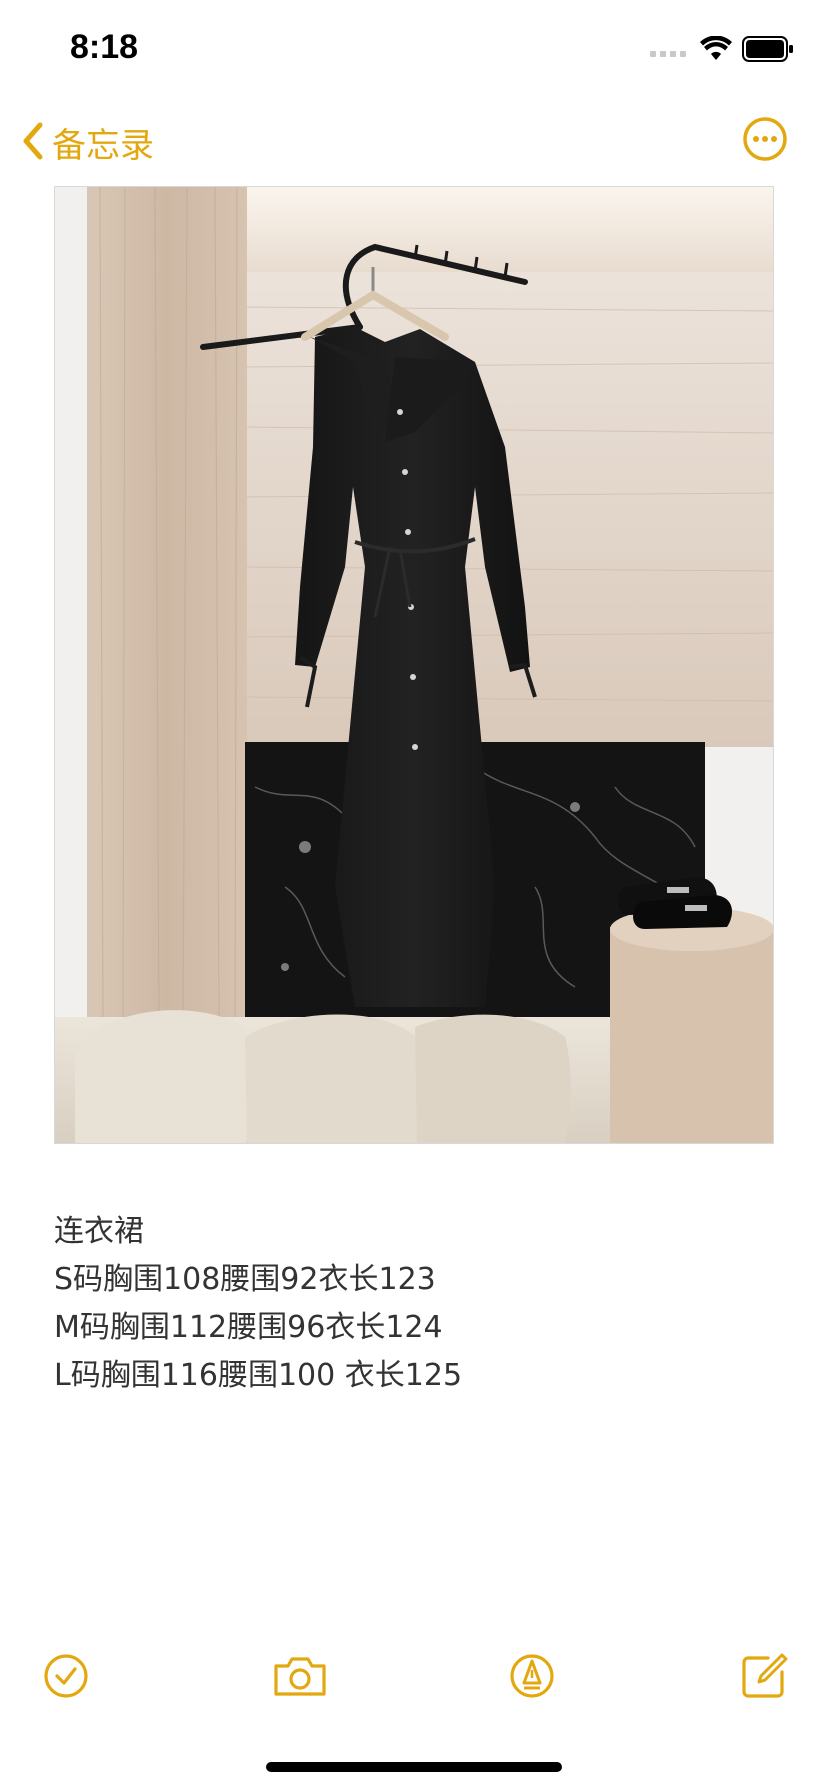  Describe the element at coordinates (414, 140) in the screenshot. I see `nav-bar: 备忘录` at that location.